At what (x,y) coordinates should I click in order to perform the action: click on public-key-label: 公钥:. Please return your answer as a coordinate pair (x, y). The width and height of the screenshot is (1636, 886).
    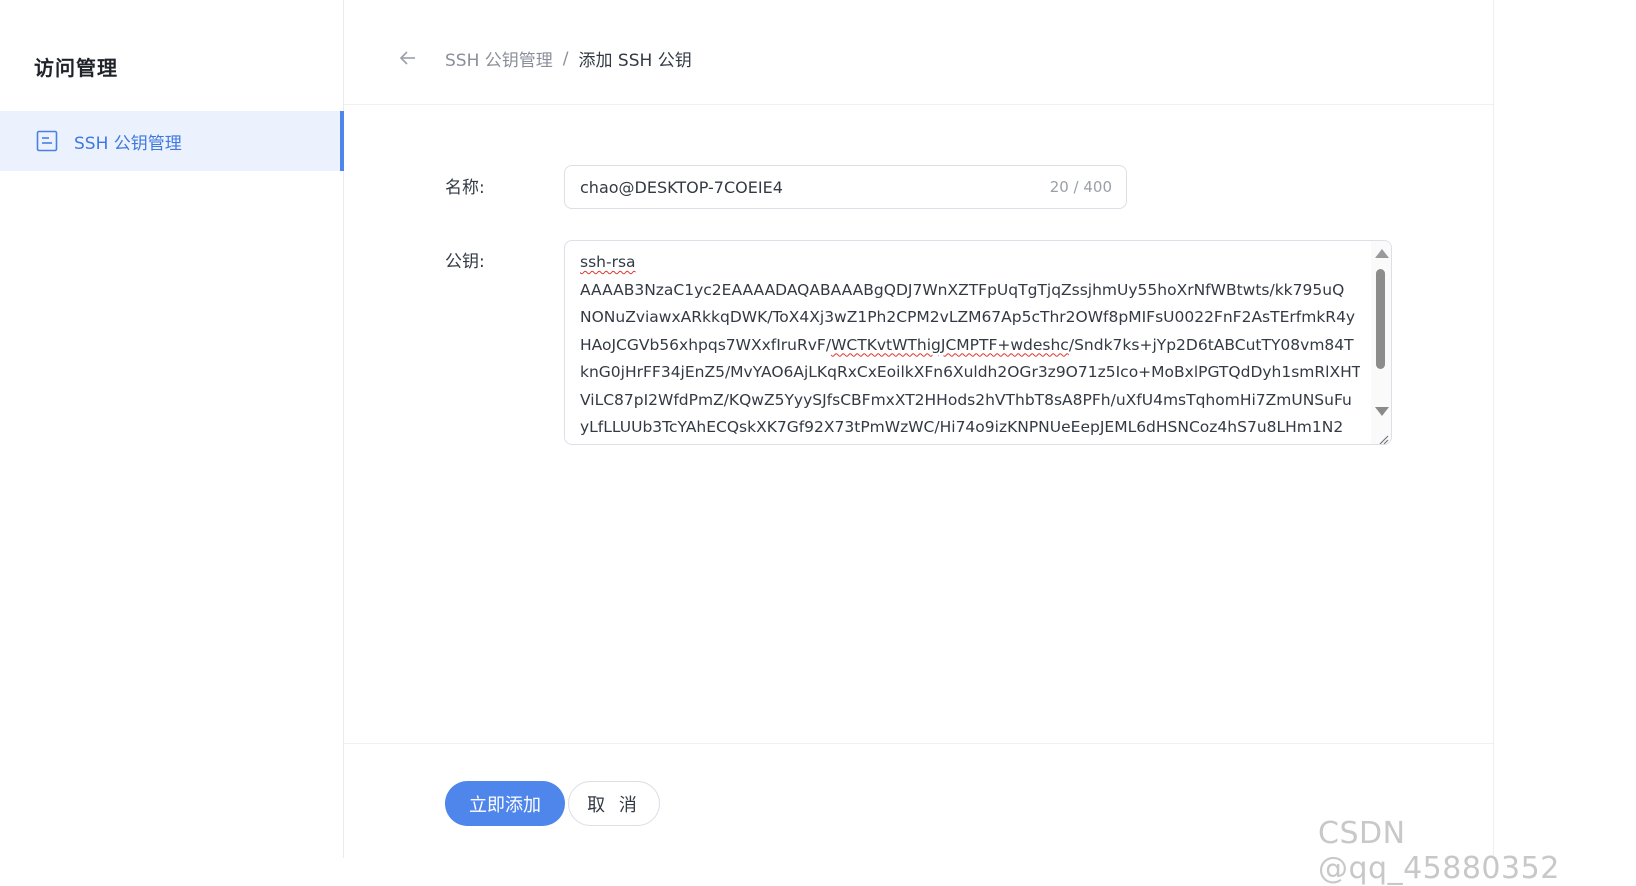
    Looking at the image, I should click on (465, 262).